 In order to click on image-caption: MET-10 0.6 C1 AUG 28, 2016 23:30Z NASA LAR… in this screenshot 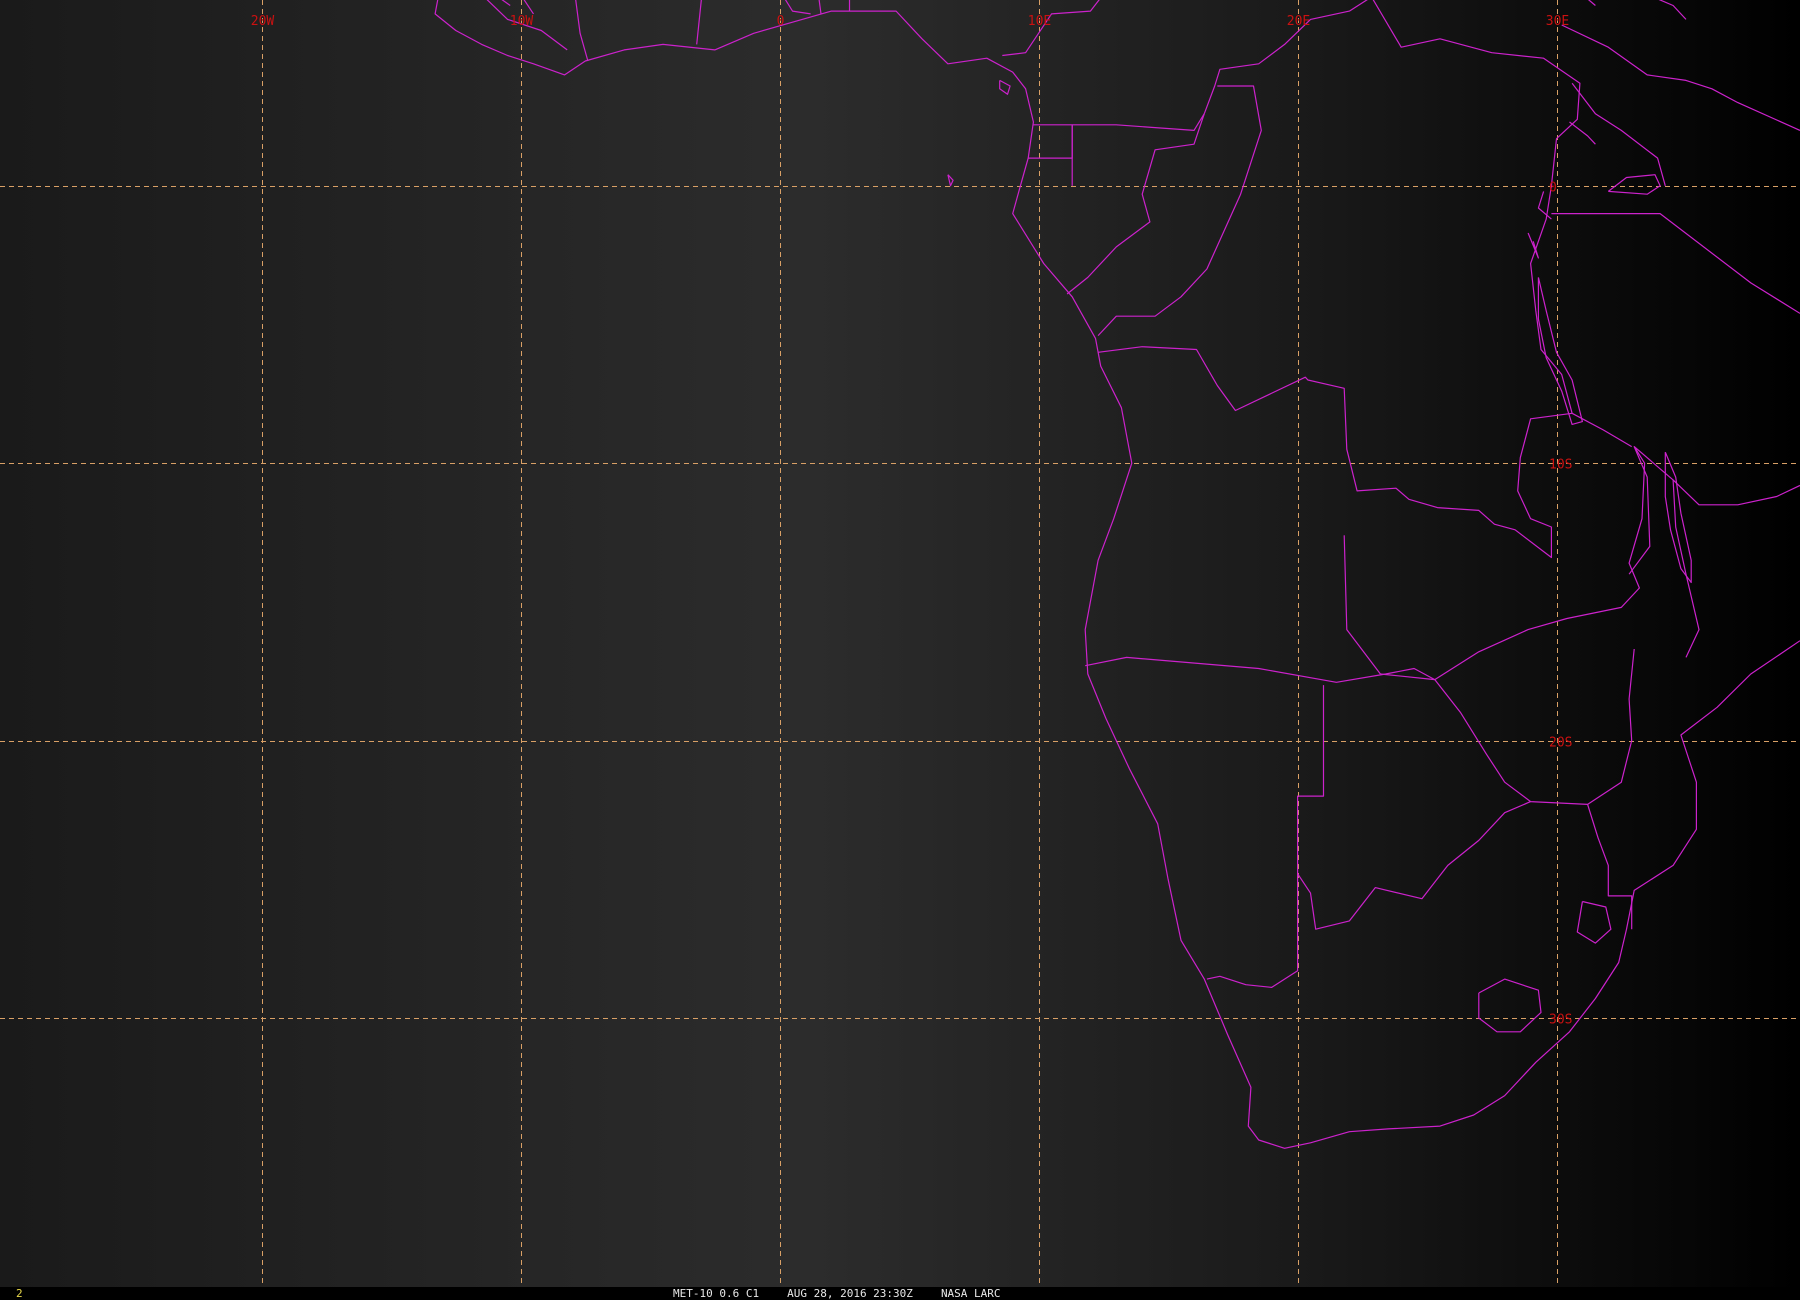, I will do `click(851, 1293)`.